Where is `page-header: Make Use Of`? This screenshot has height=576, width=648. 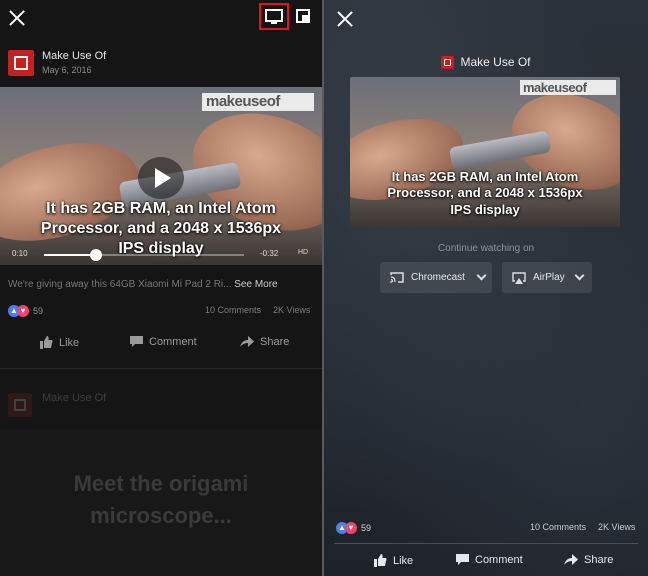
page-header: Make Use Of is located at coordinates (486, 62).